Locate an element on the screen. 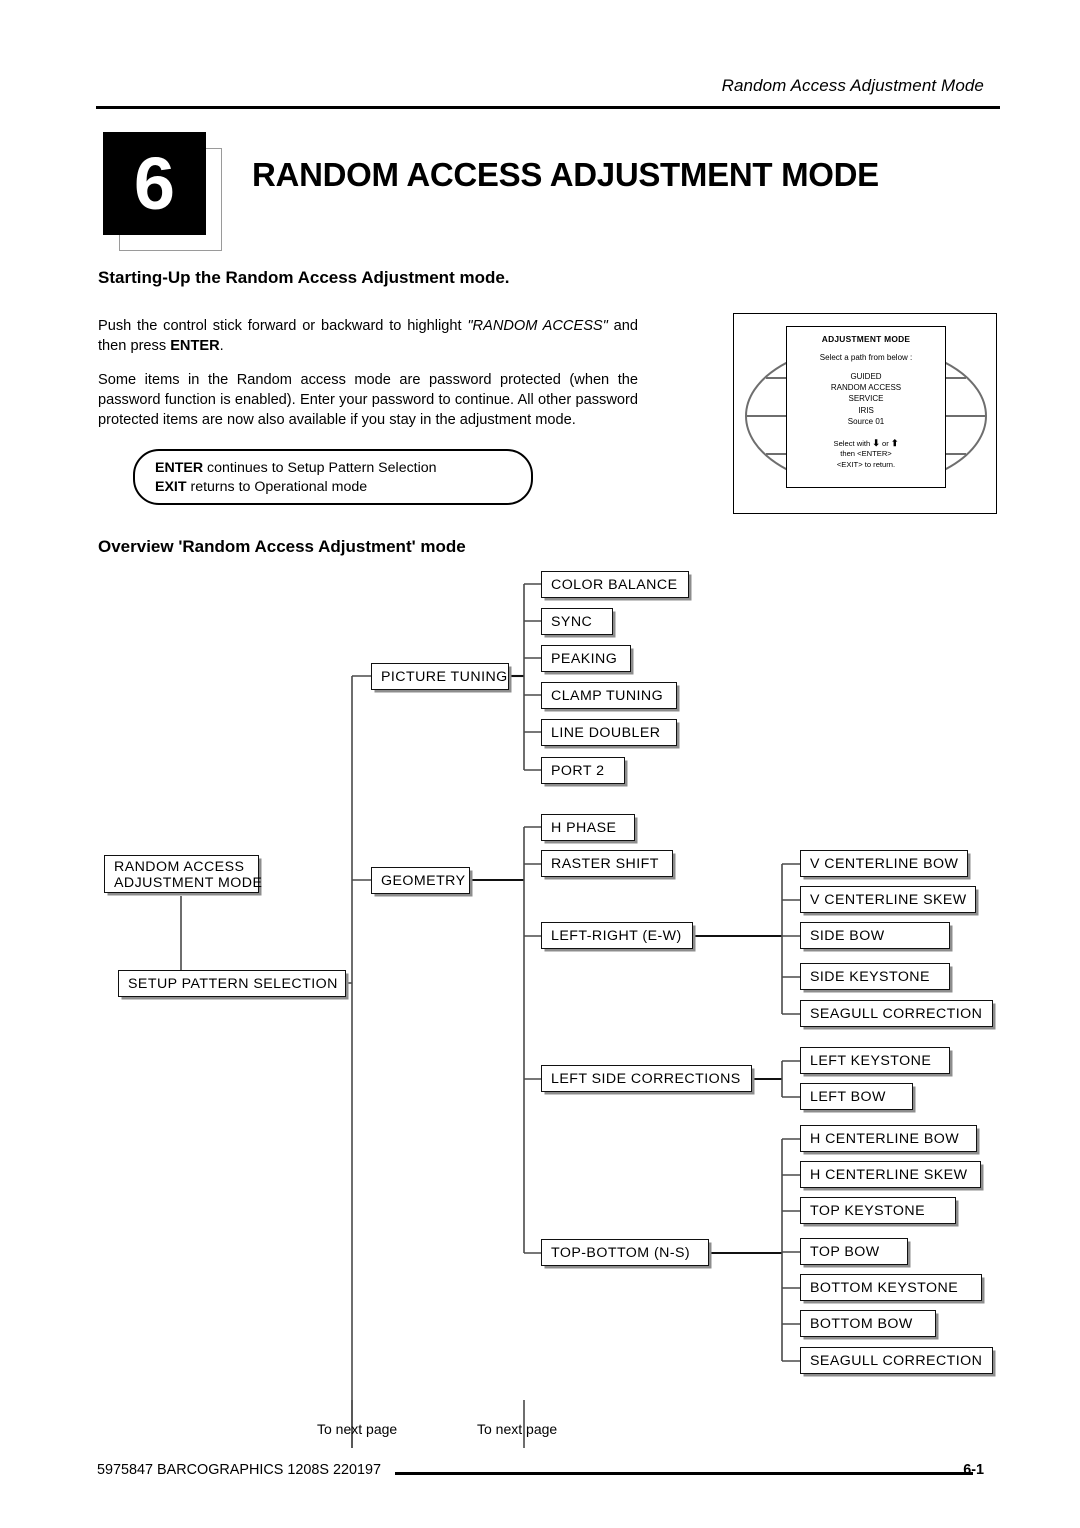  osd-item-service: SERVICE is located at coordinates (866, 398).